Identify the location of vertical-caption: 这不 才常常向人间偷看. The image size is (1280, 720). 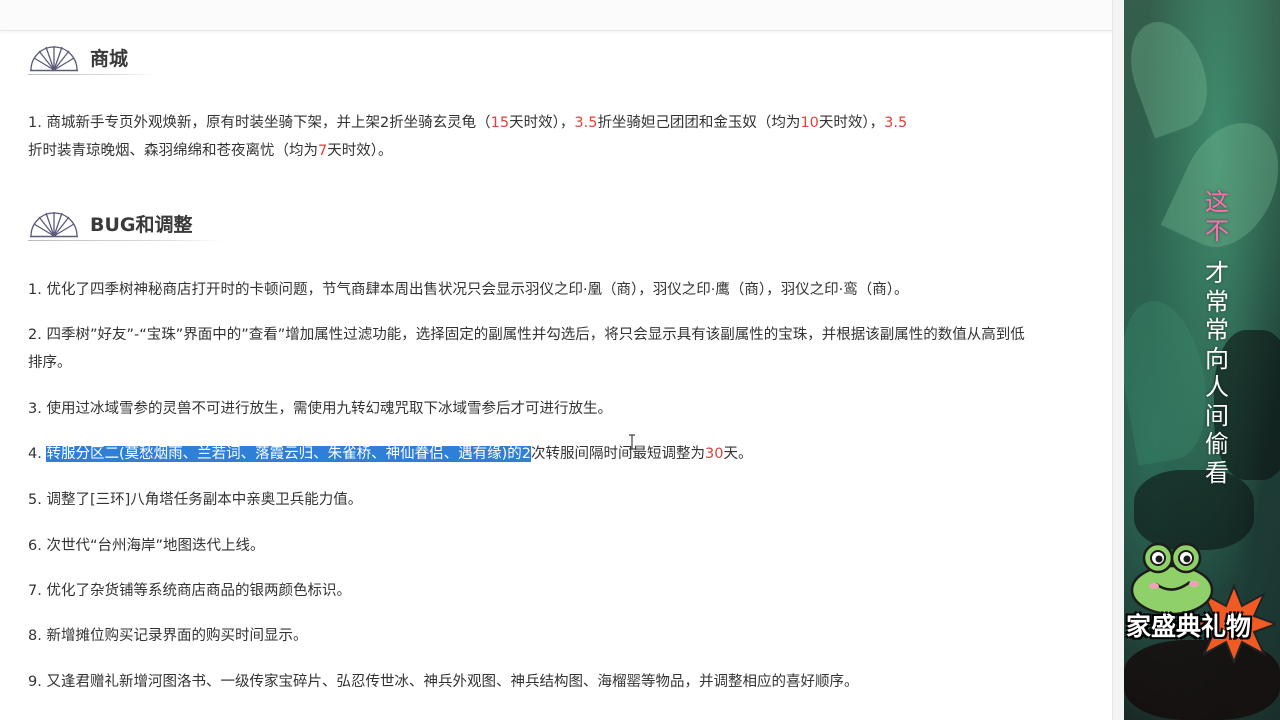
(1217, 337).